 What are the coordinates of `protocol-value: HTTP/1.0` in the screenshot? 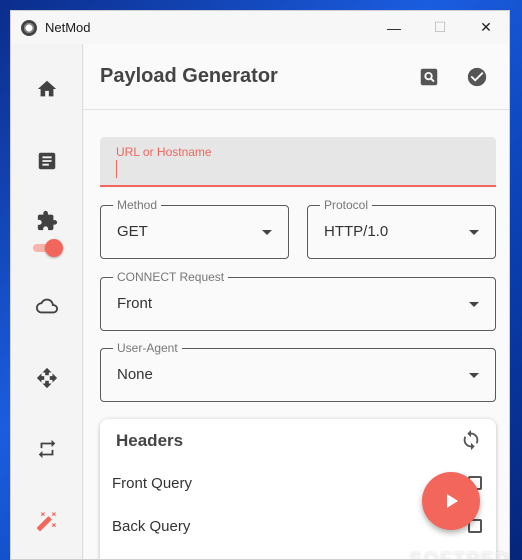 It's located at (356, 231).